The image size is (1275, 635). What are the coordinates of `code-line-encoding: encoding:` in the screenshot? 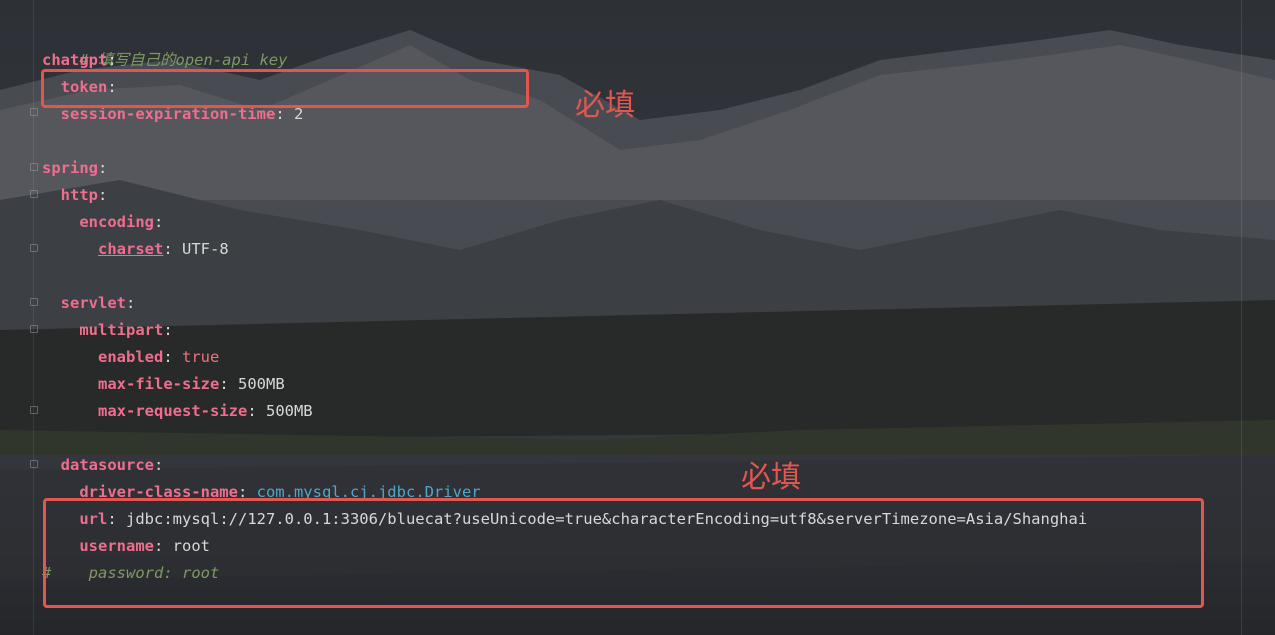 It's located at (102, 222).